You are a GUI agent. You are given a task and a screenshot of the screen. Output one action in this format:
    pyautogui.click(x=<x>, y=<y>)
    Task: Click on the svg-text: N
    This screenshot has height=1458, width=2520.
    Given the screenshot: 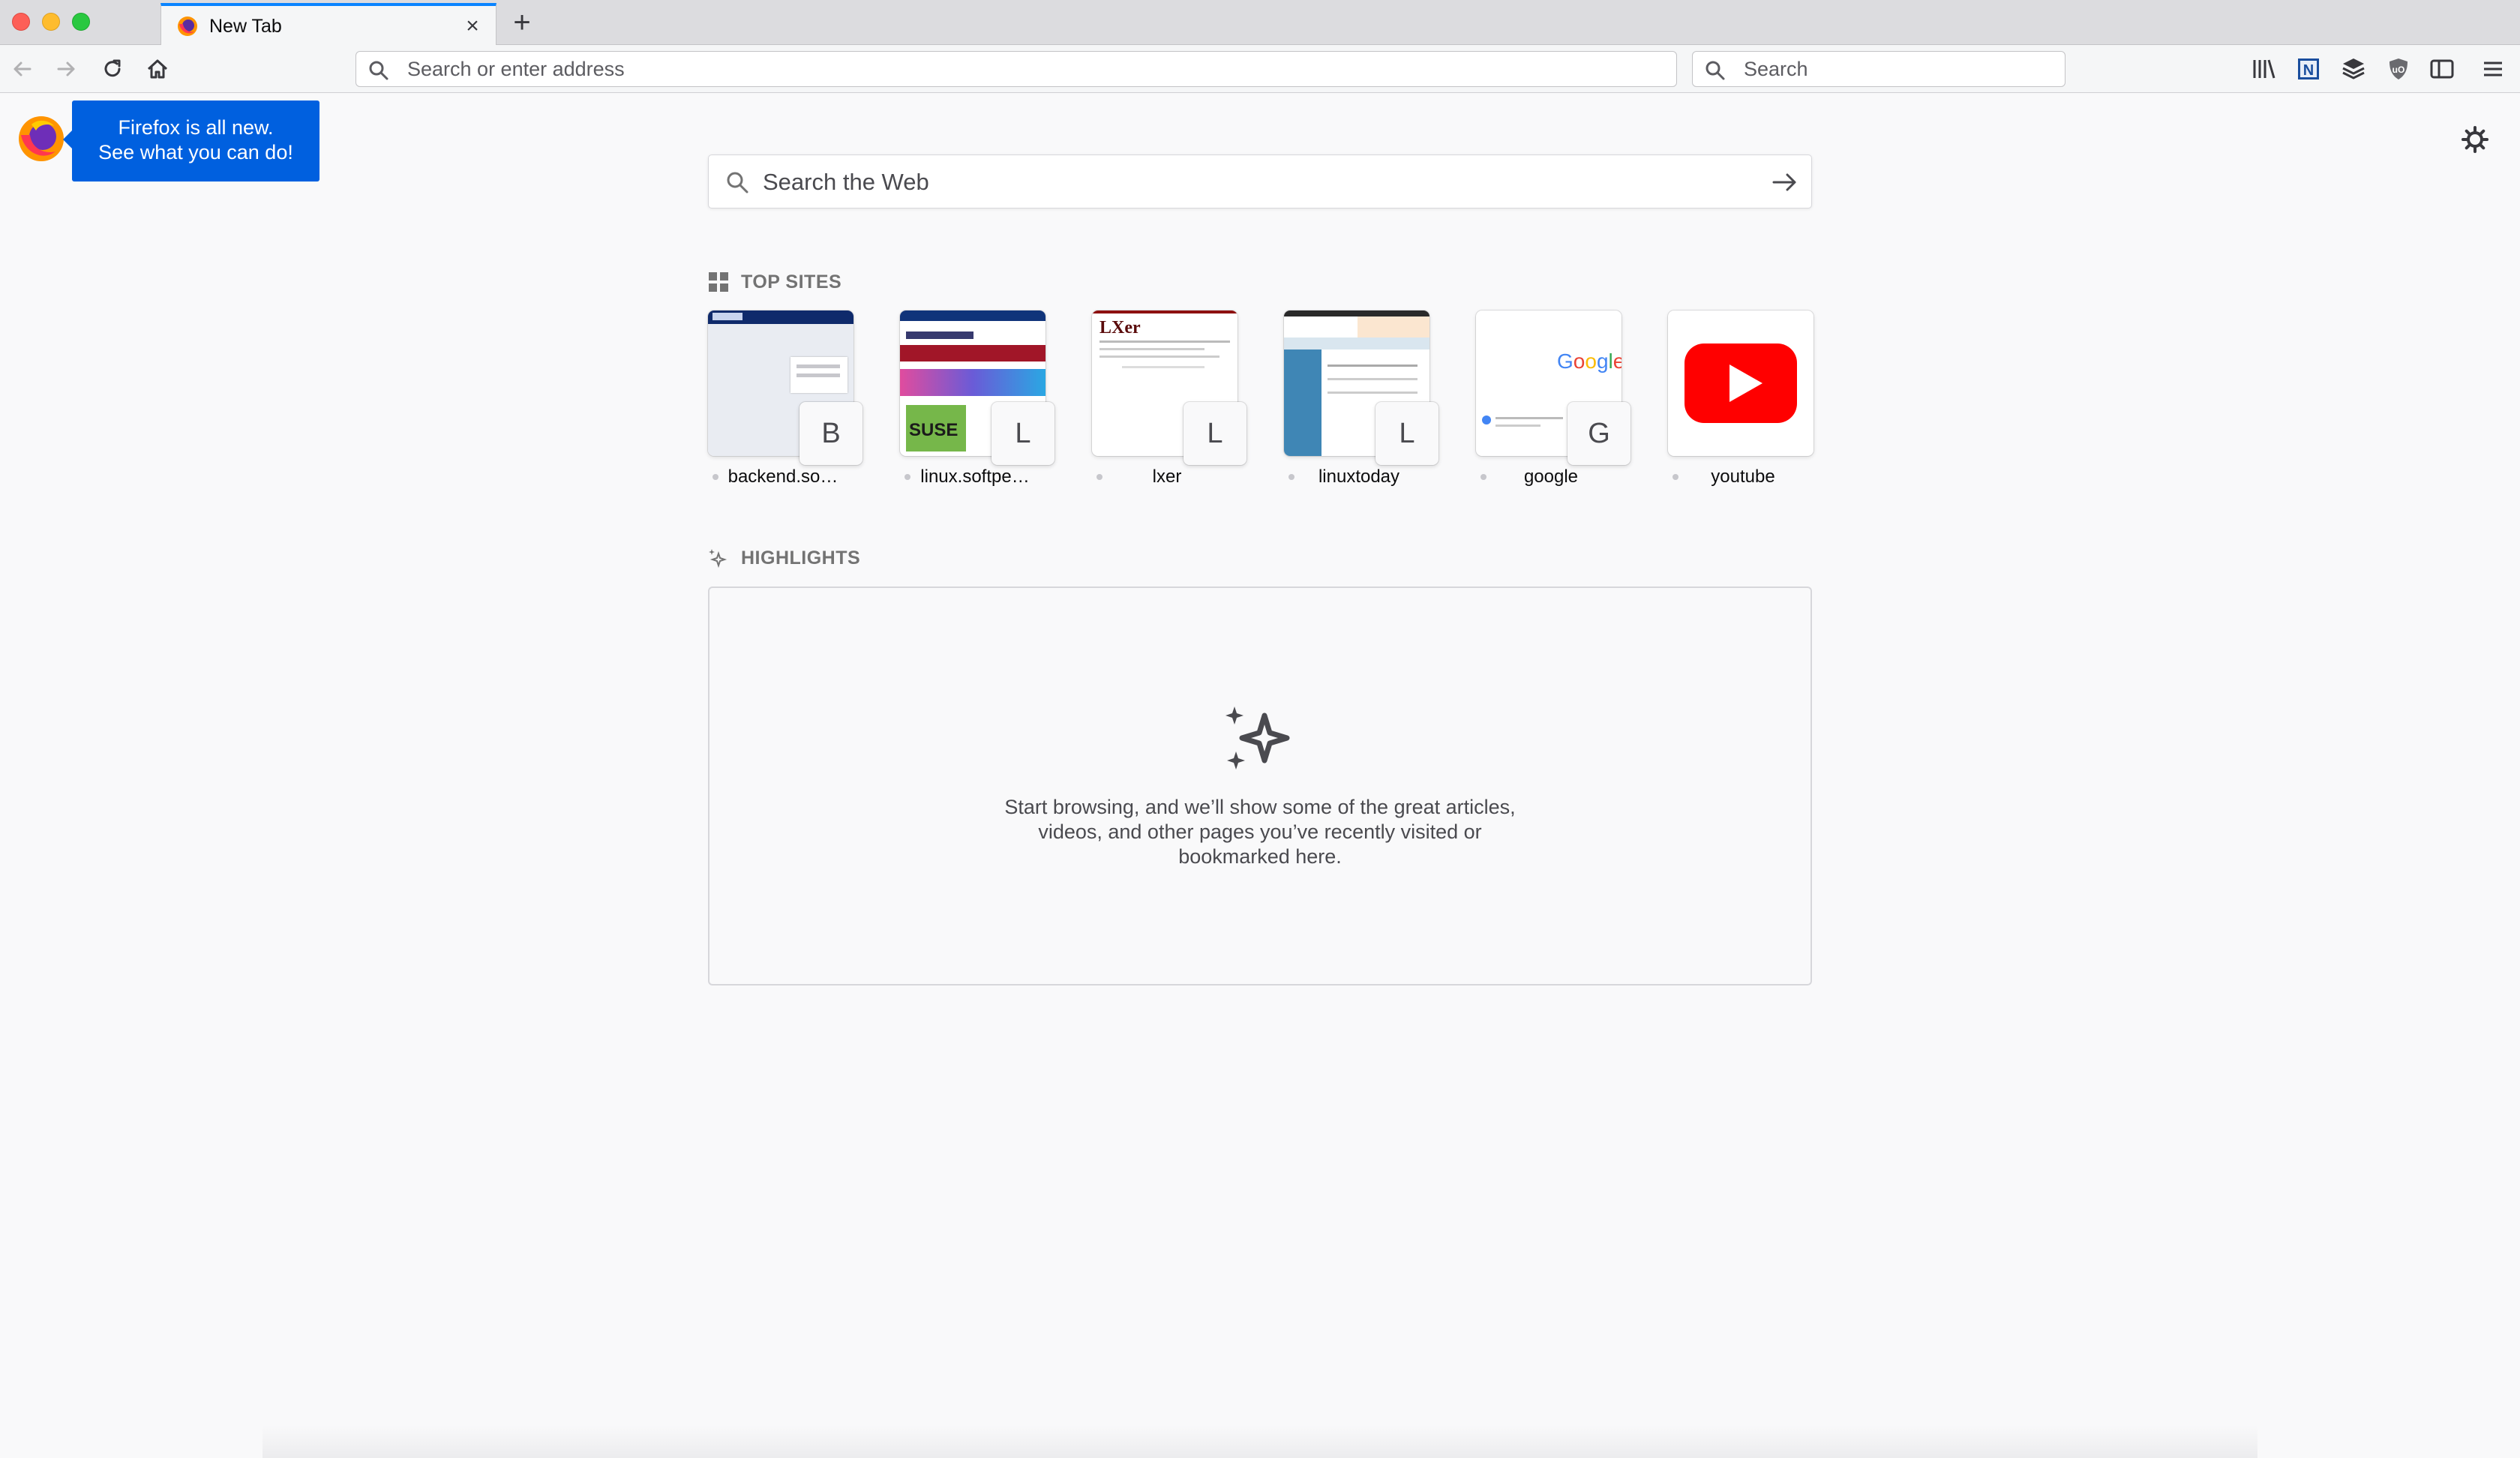 What is the action you would take?
    pyautogui.click(x=2308, y=70)
    